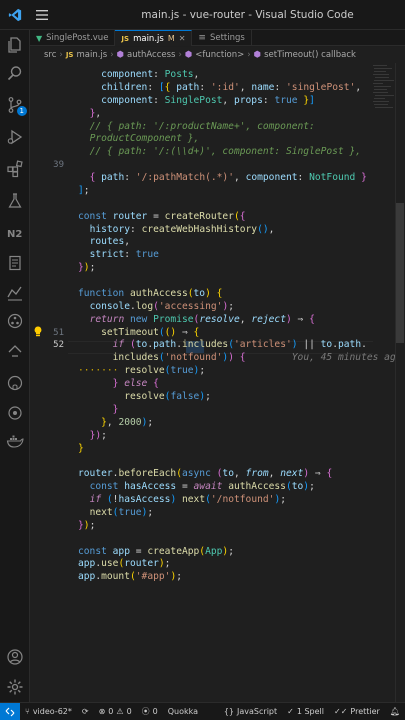 The width and height of the screenshot is (405, 720). I want to click on breadcrumb-item: authAccess, so click(151, 55).